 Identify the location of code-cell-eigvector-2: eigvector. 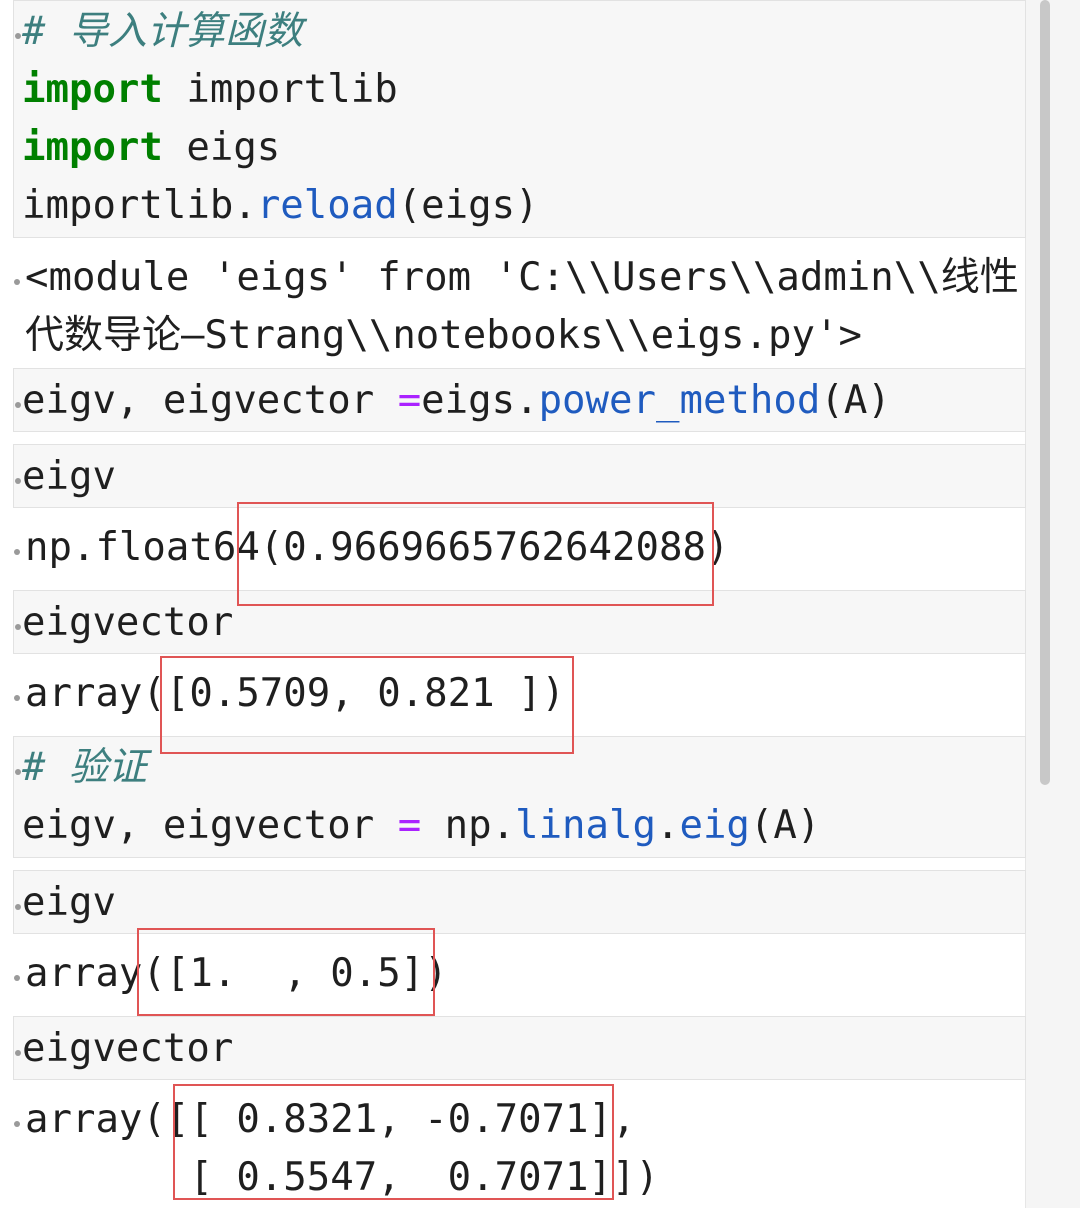
(519, 1048).